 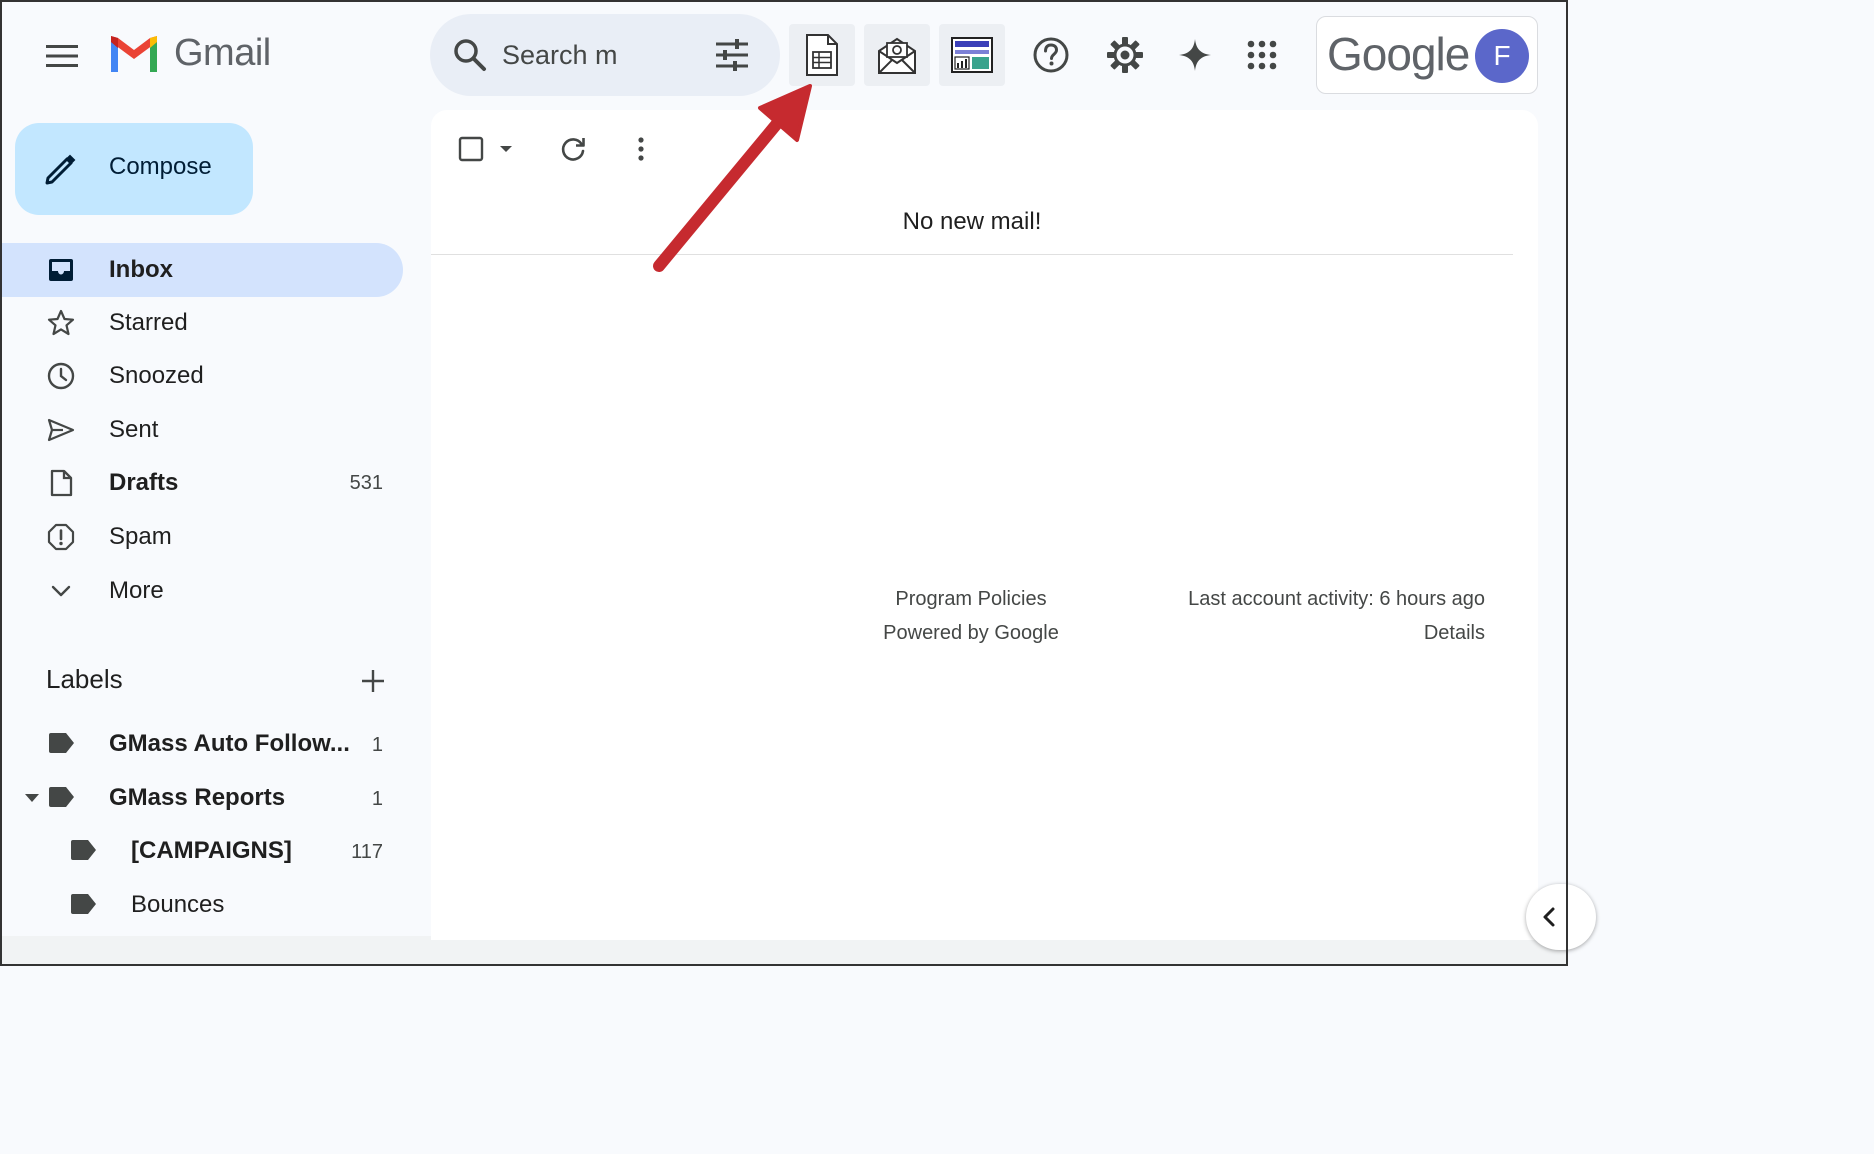 I want to click on sidebar-item-label: Inbox, so click(x=141, y=269).